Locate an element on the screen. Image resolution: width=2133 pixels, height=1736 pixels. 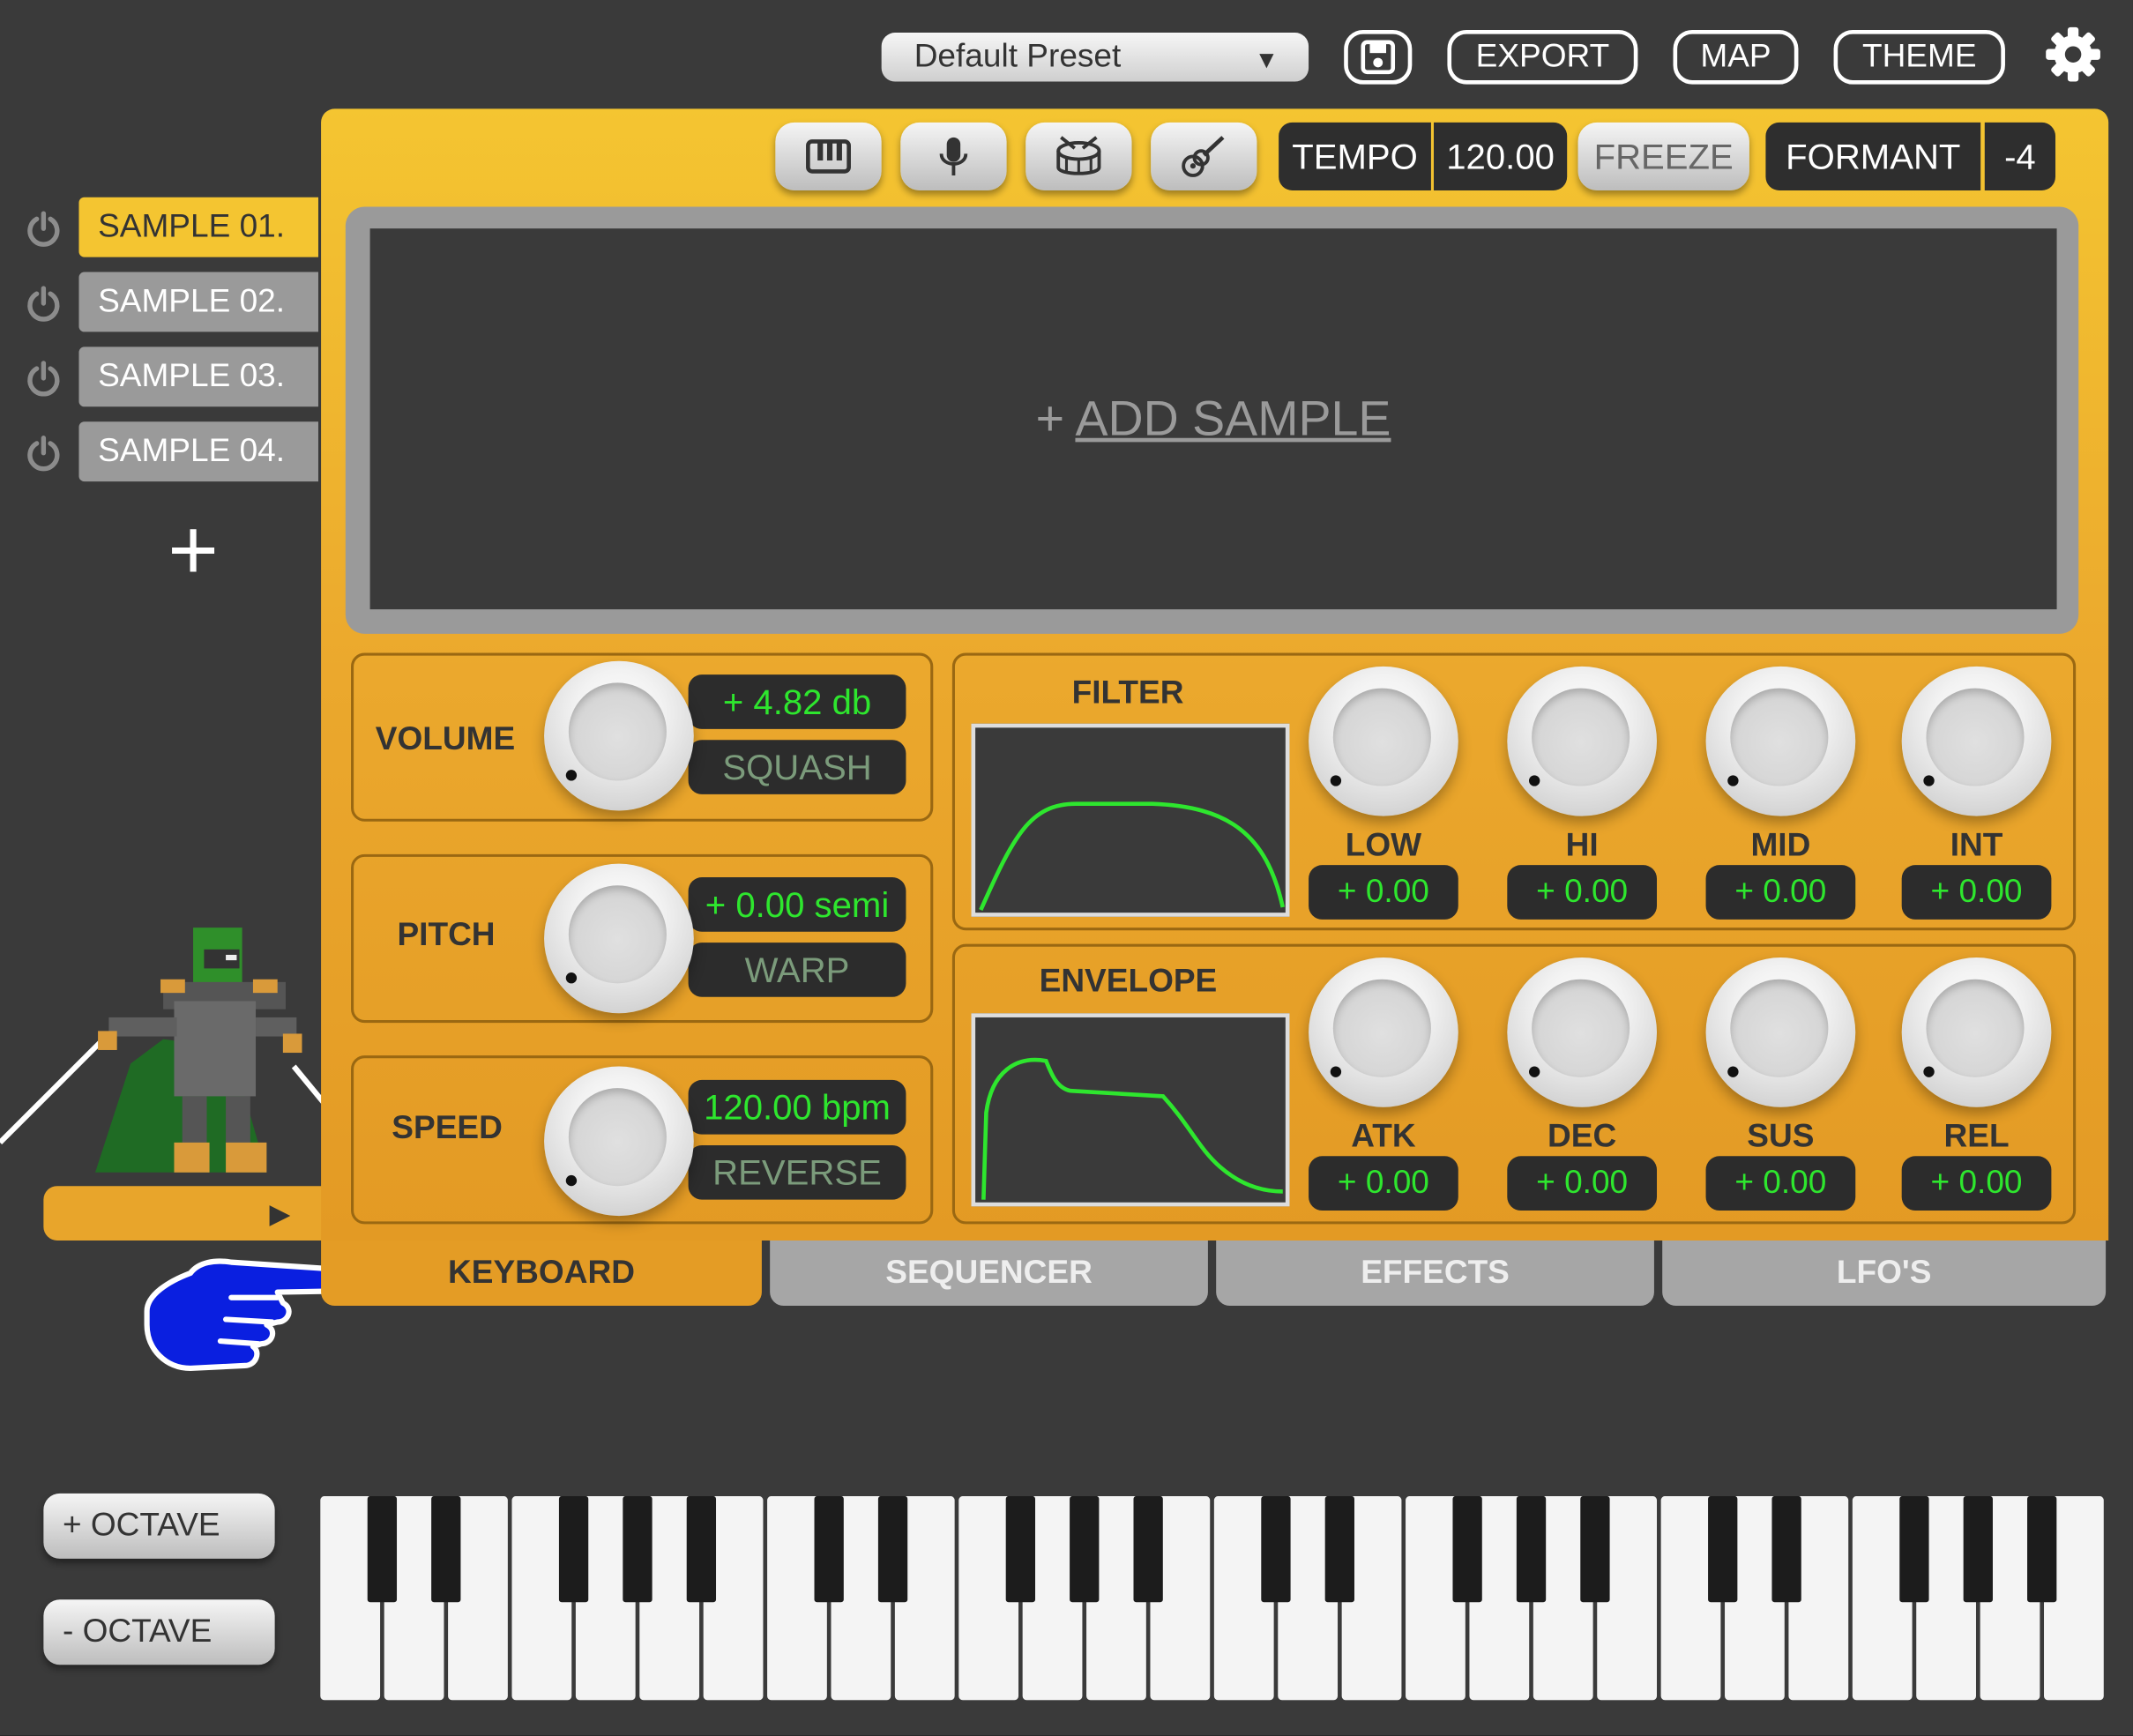
sample-item-02: SAMPLE 02. is located at coordinates (198, 302).